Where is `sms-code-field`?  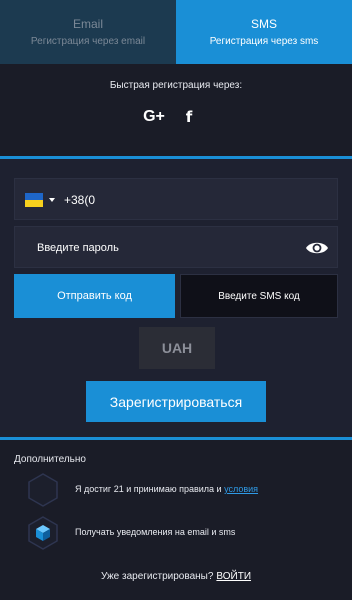
sms-code-field is located at coordinates (259, 296).